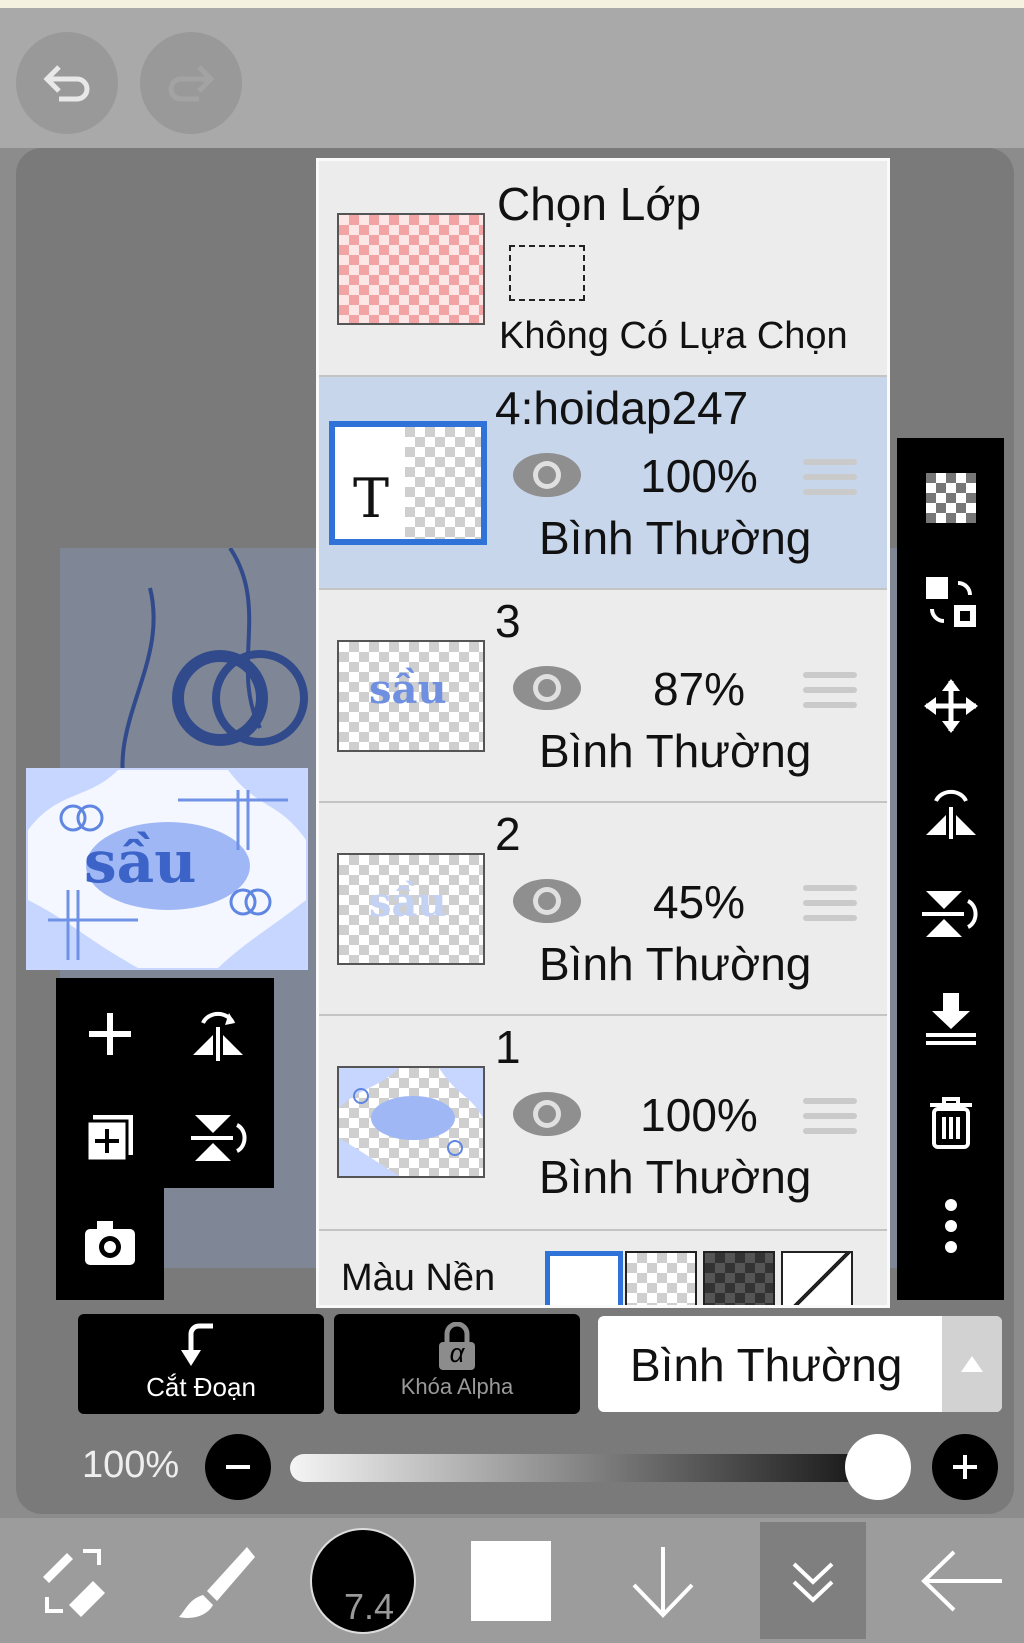 This screenshot has width=1024, height=1643. What do you see at coordinates (663, 1580) in the screenshot?
I see `layer-down-button` at bounding box center [663, 1580].